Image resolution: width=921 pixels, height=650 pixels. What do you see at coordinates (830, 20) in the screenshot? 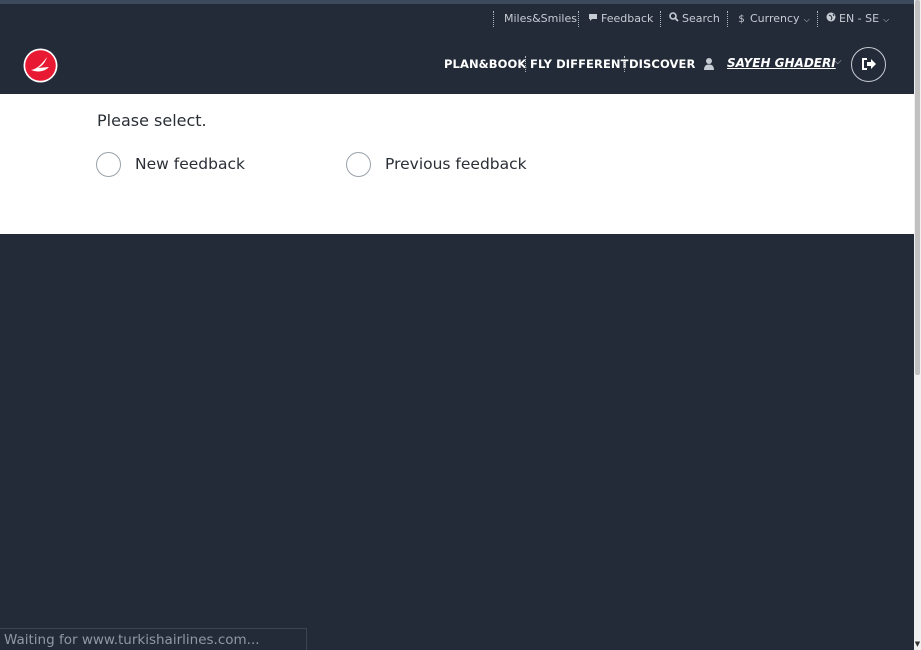
I see `globe-icon` at bounding box center [830, 20].